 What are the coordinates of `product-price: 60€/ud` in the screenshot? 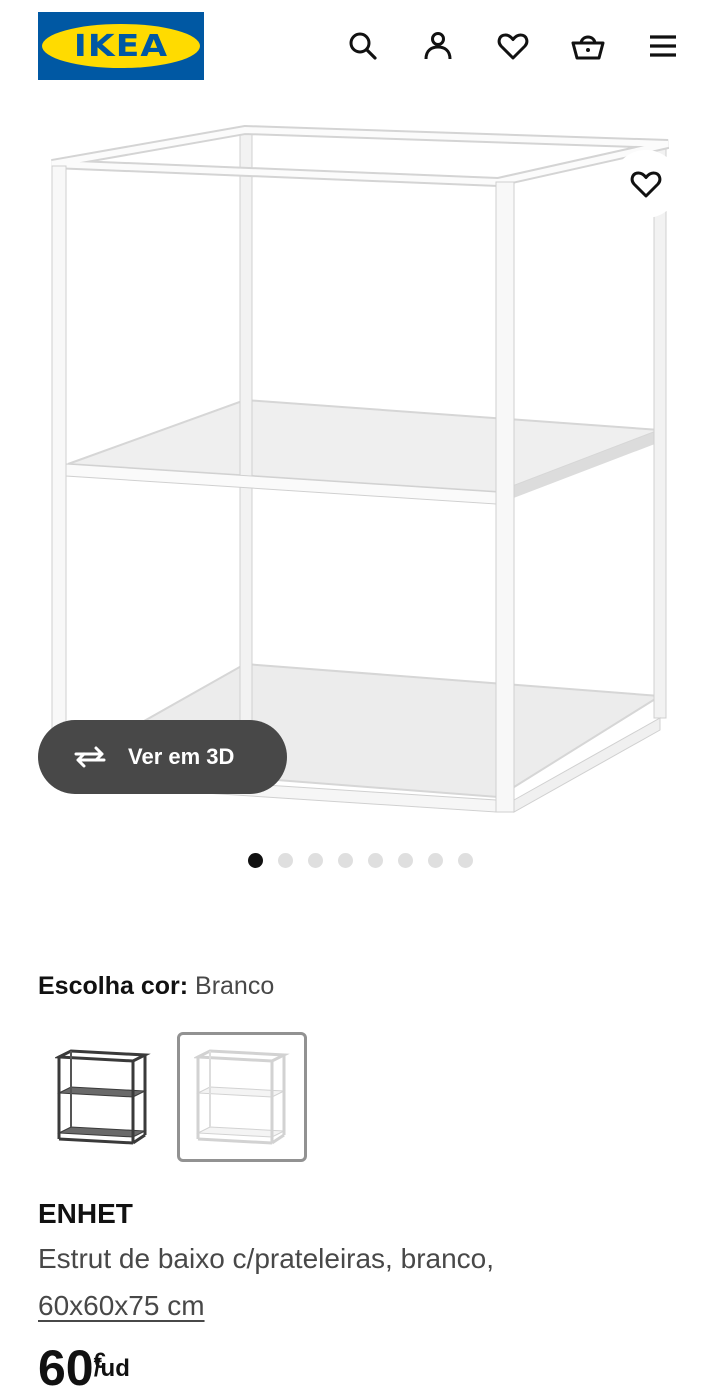 It's located at (90, 1368).